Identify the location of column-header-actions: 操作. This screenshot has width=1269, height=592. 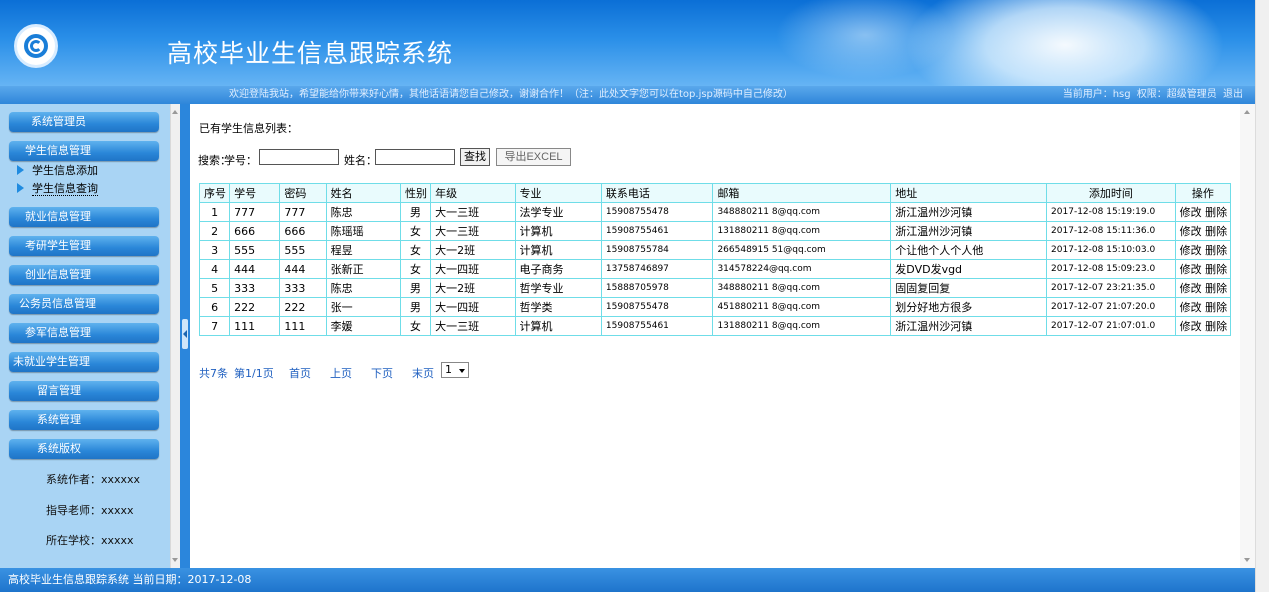
(1203, 193).